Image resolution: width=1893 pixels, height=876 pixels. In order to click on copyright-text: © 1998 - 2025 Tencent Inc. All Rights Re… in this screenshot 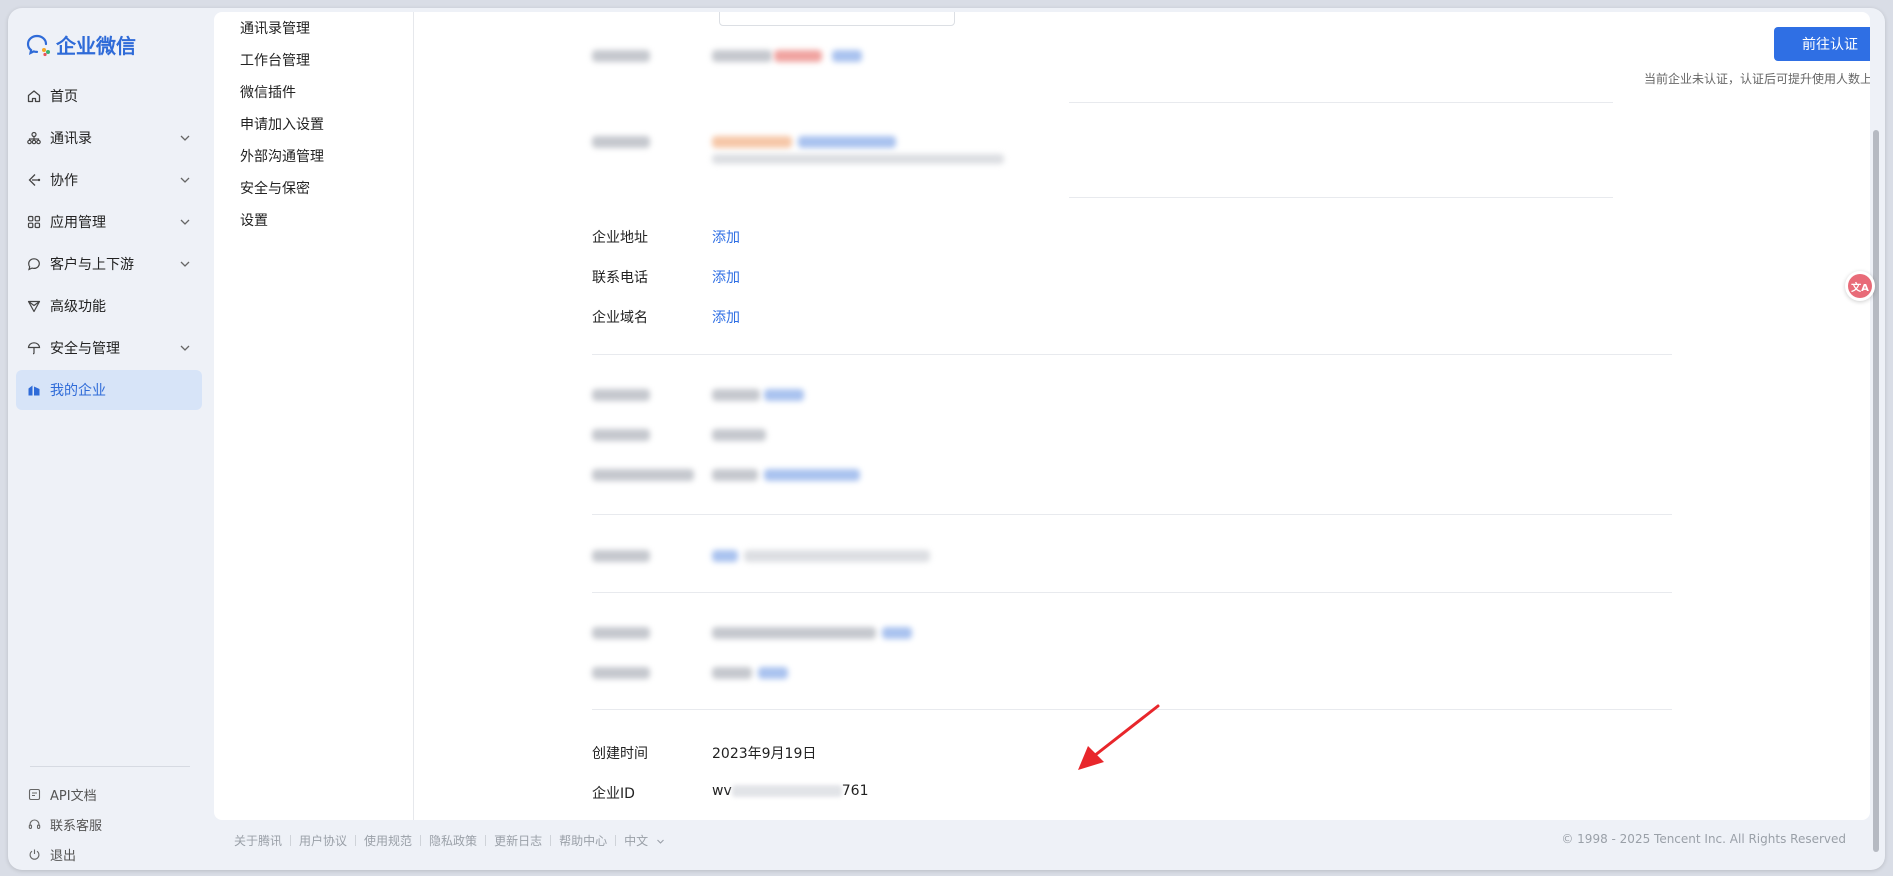, I will do `click(1703, 839)`.